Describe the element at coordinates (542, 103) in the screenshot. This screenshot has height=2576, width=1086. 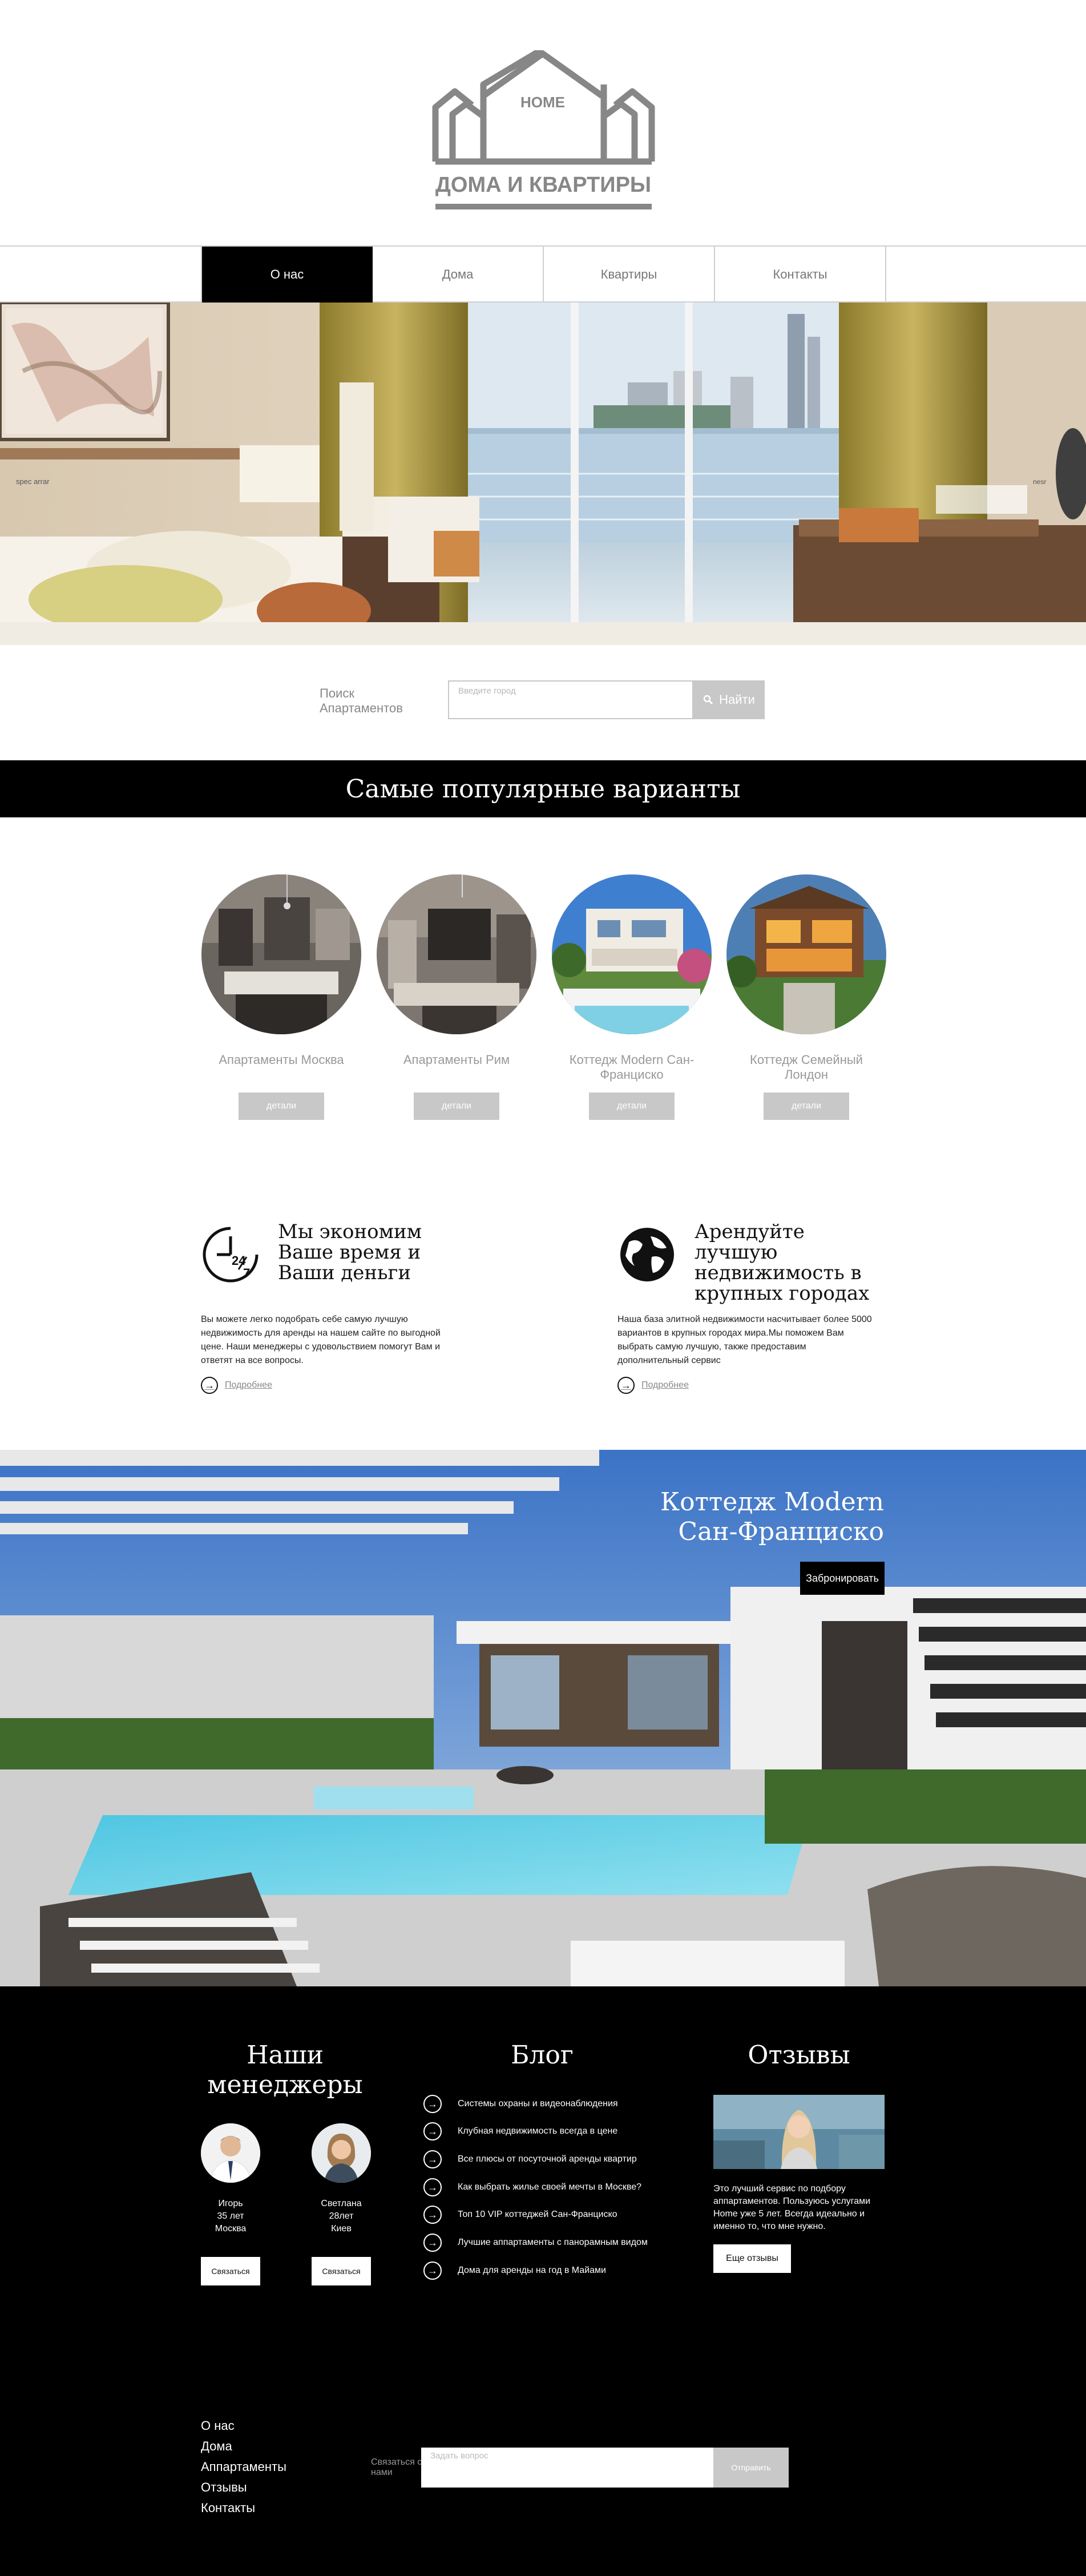
I see `logo-home-text: HOME` at that location.